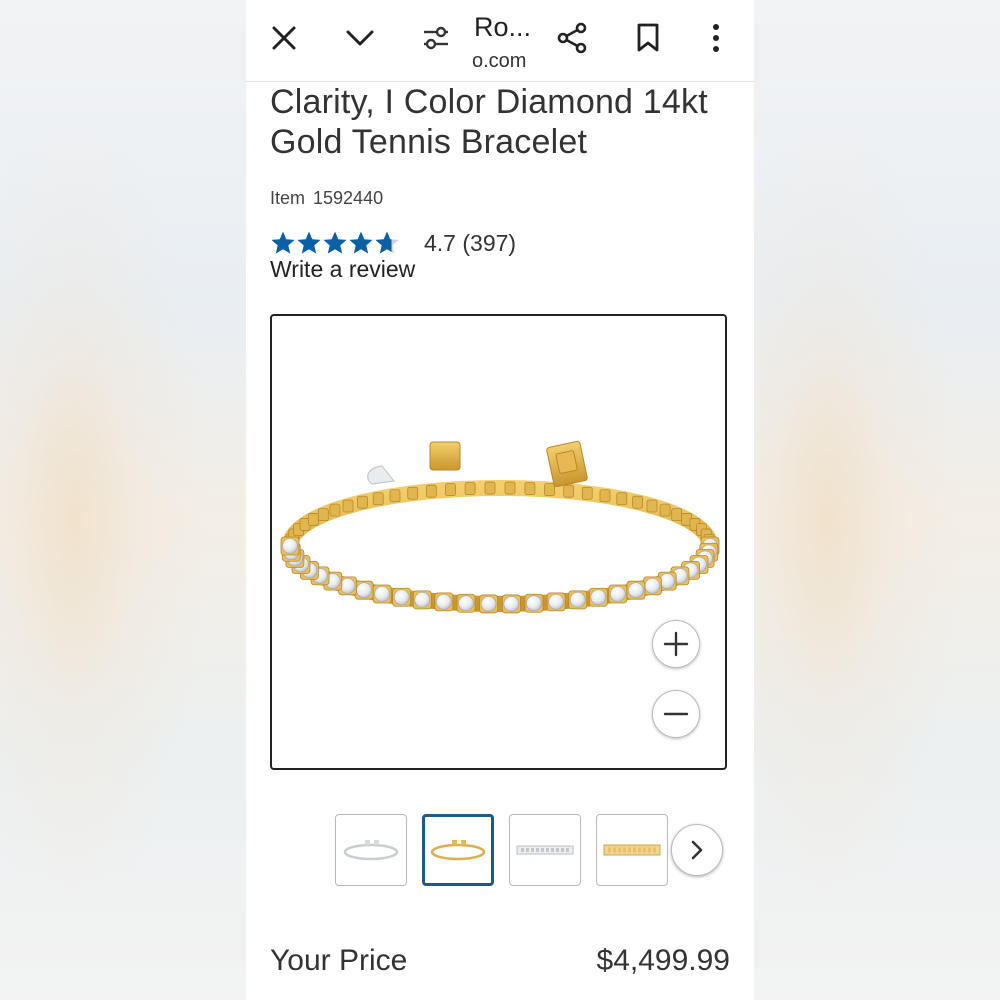  Describe the element at coordinates (489, 242) in the screenshot. I see `review-count: (397)` at that location.